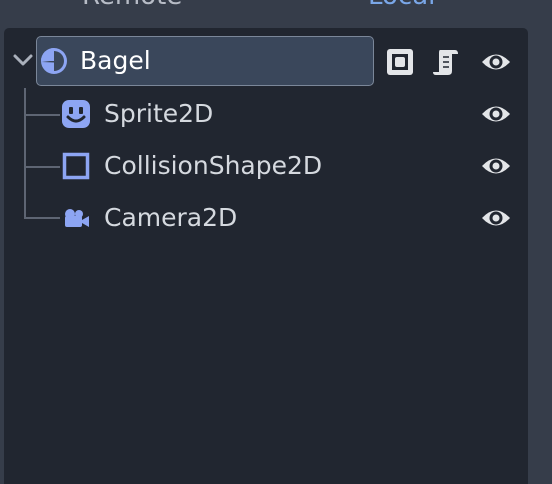  I want to click on node-label: Sprite2D, so click(159, 113).